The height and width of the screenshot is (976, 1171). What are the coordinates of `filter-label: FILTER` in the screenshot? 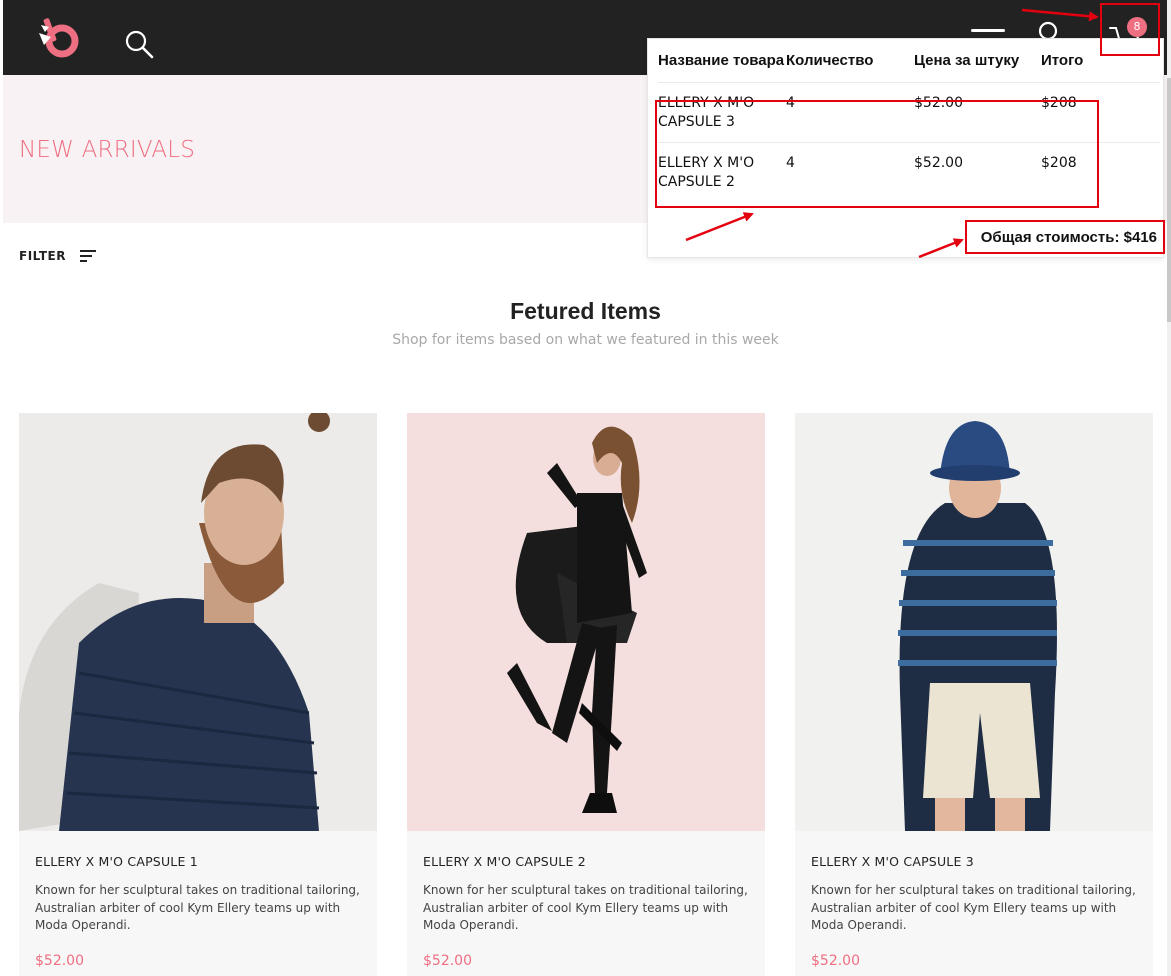 It's located at (42, 256).